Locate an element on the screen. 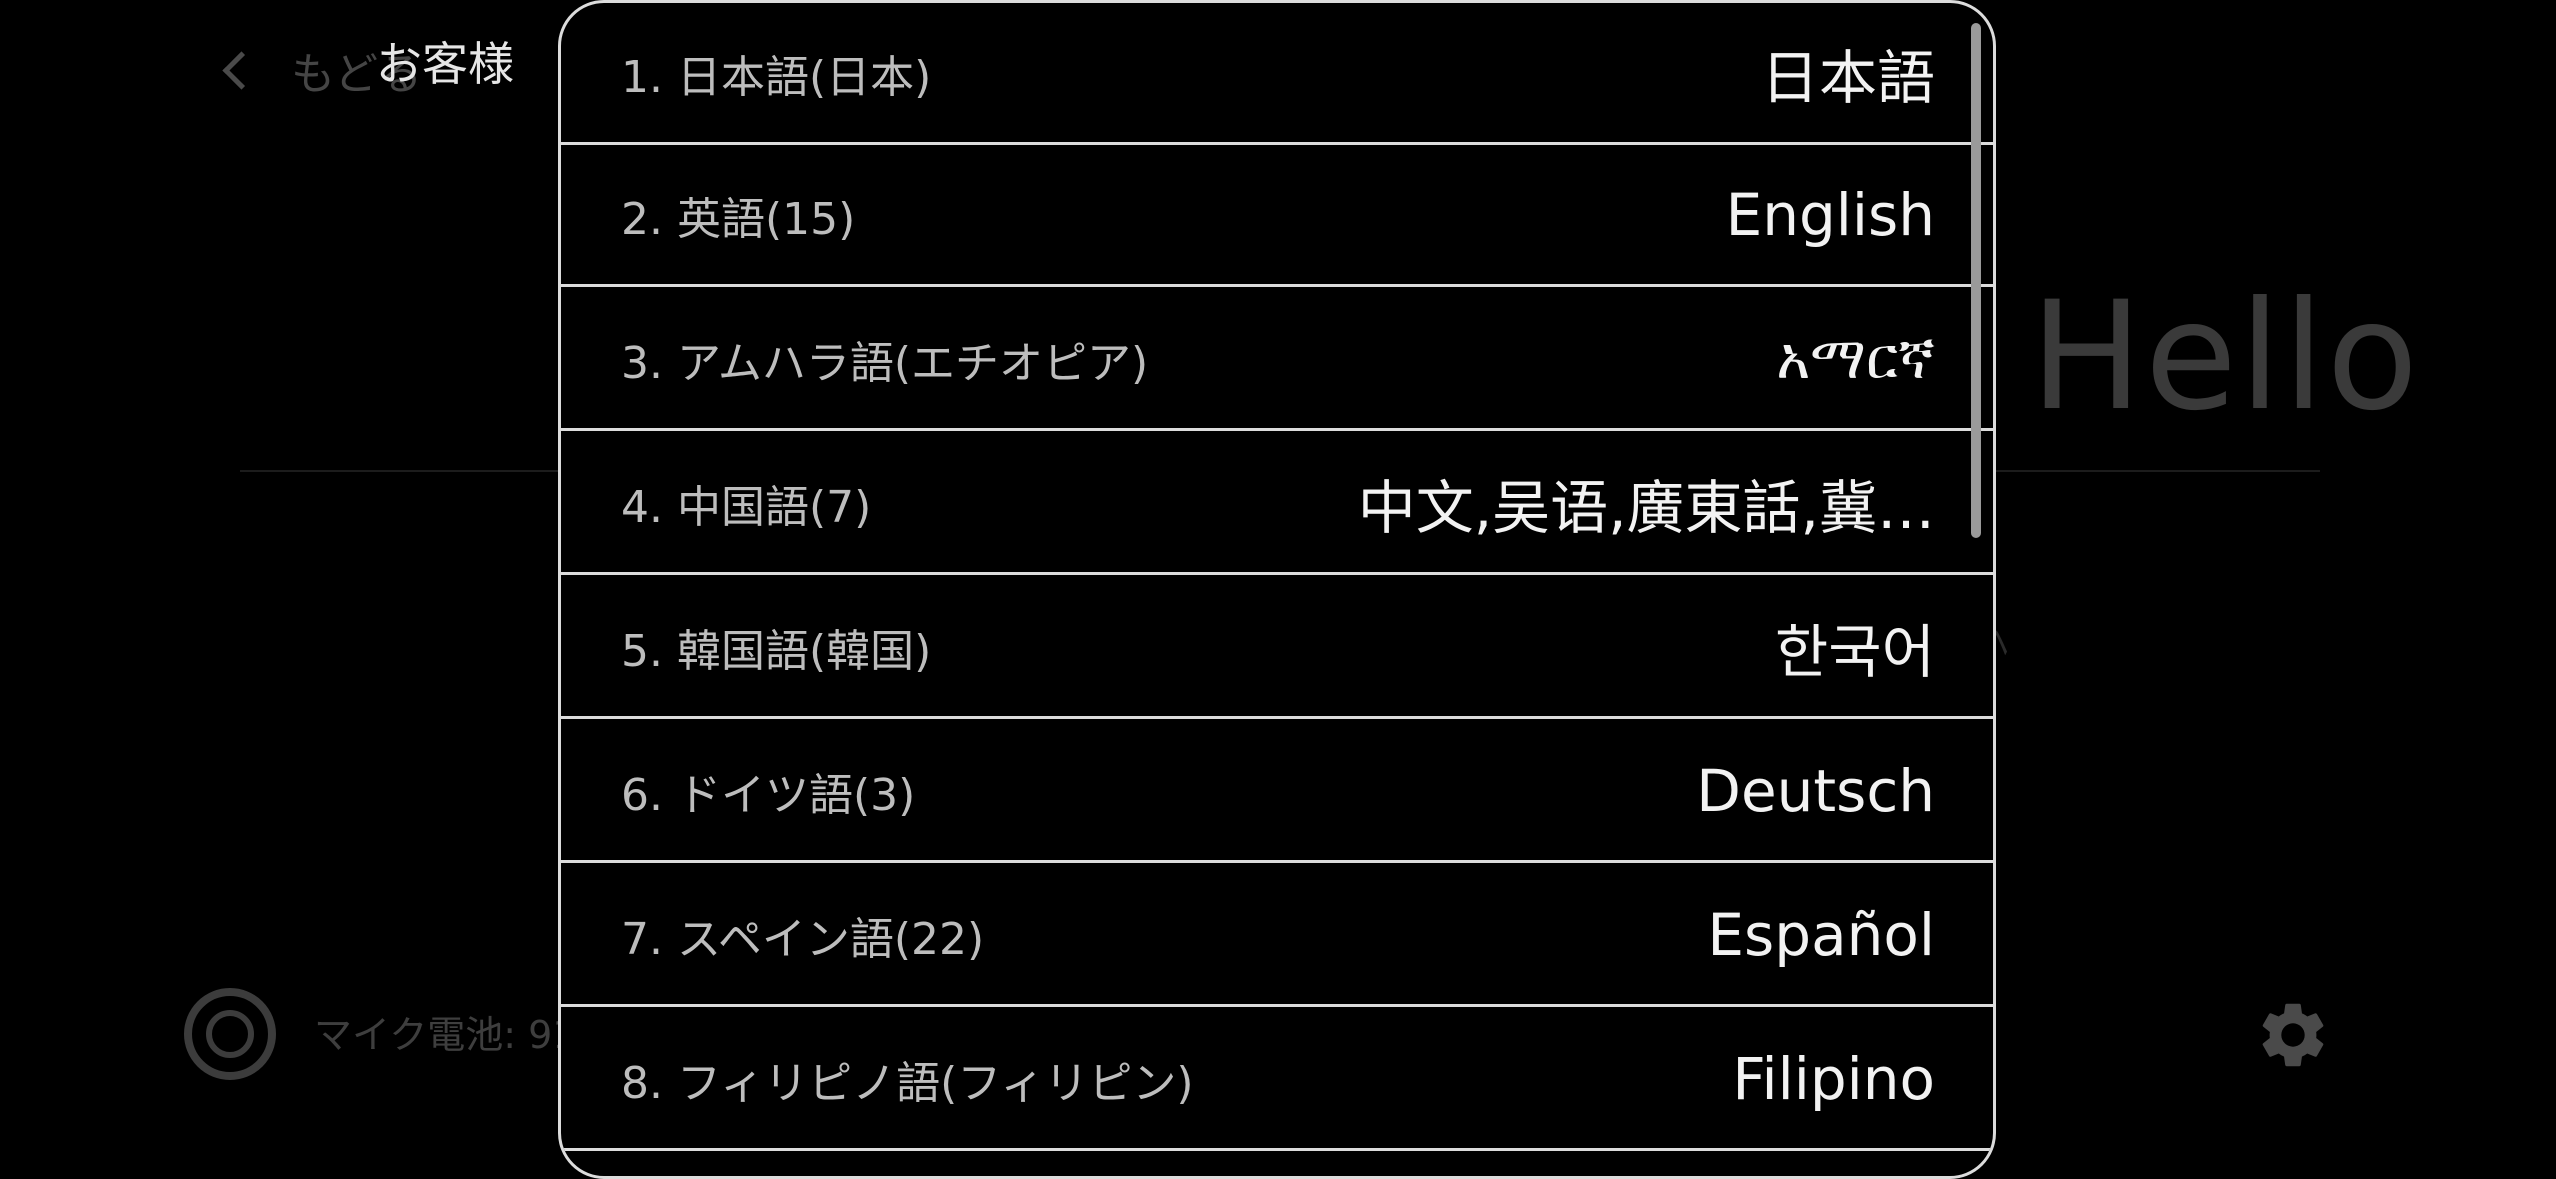  language-native-name: English is located at coordinates (1830, 214).